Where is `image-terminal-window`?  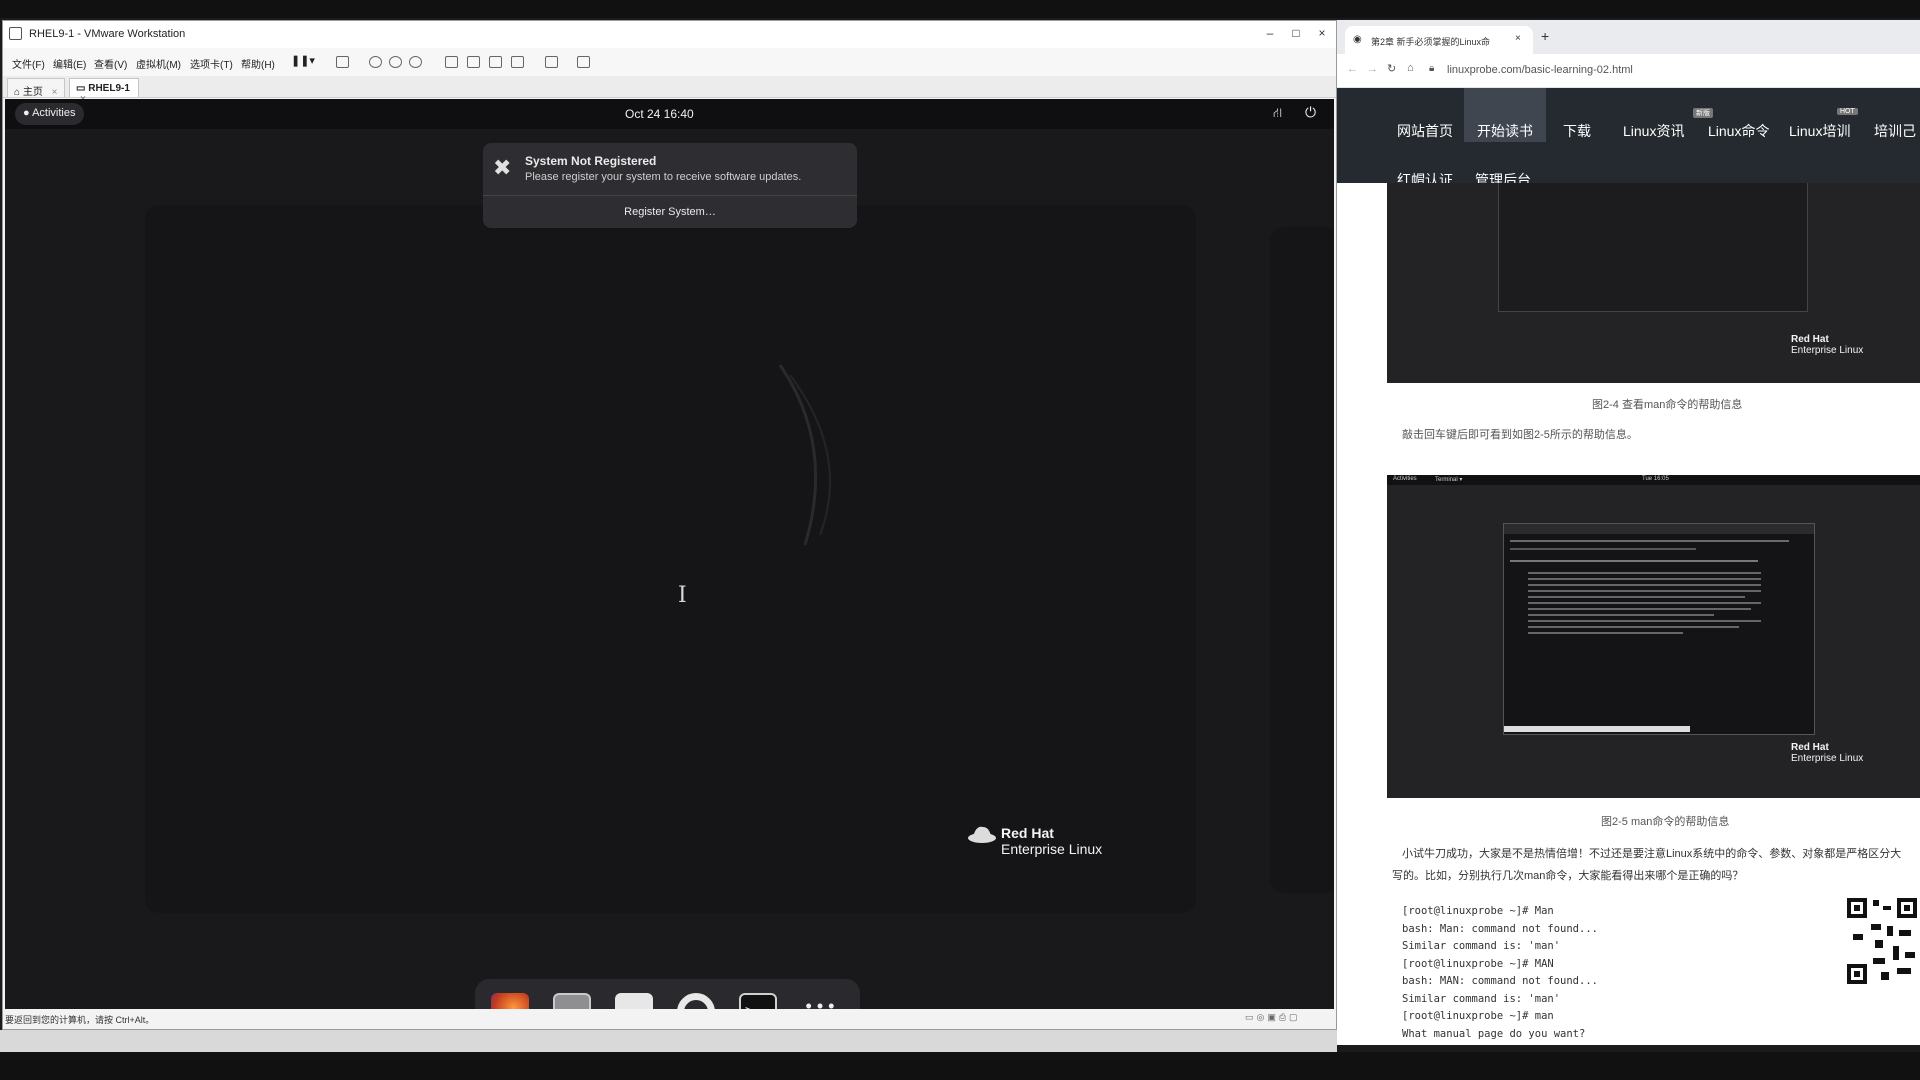 image-terminal-window is located at coordinates (1653, 247).